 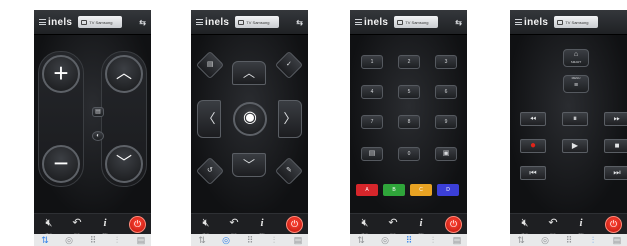 I want to click on settings-icon: ✎, so click(x=289, y=170).